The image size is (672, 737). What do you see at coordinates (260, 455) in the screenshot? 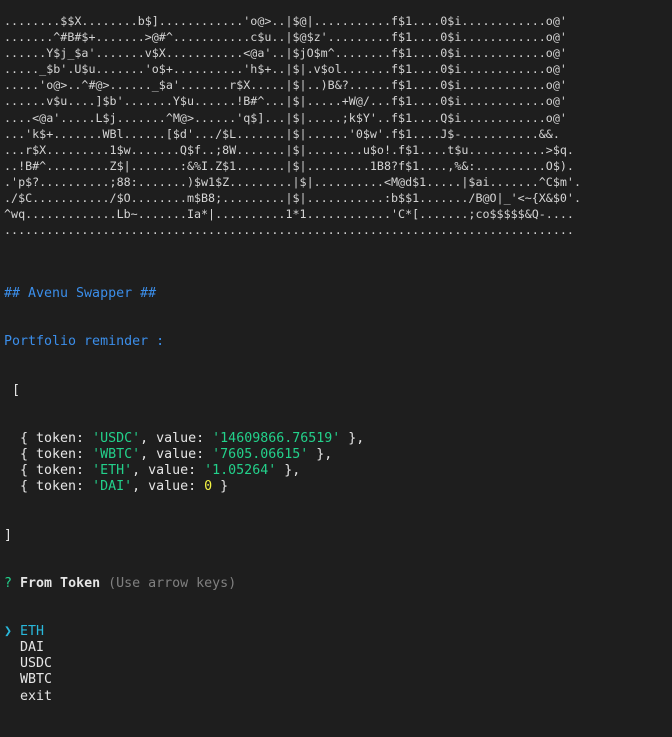
I see `entry-value-string: '7605.06615'` at bounding box center [260, 455].